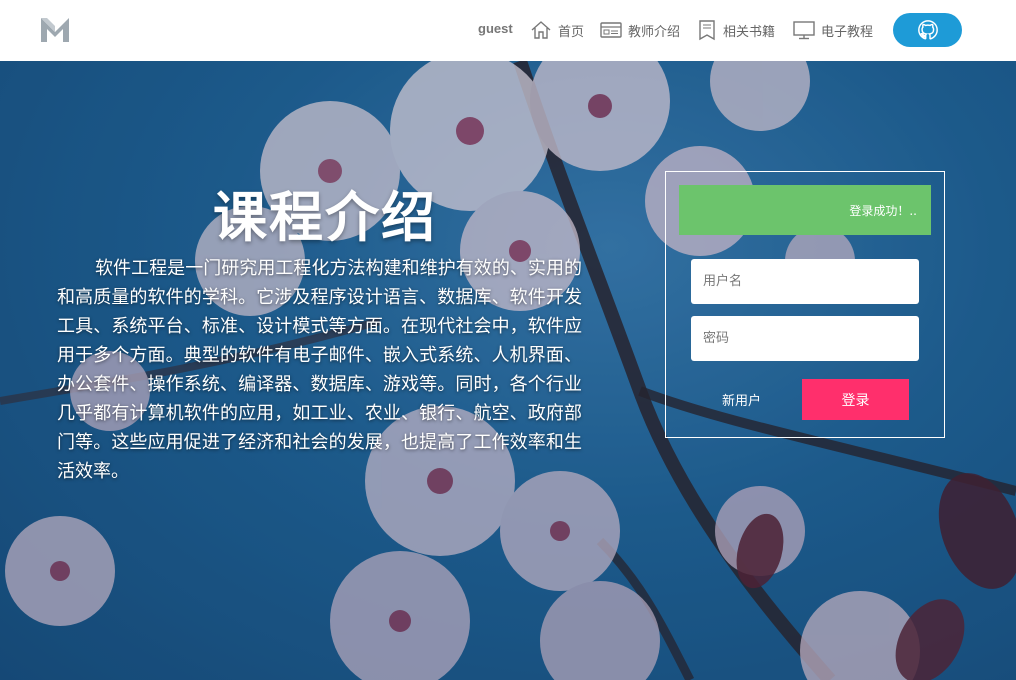  What do you see at coordinates (805, 210) in the screenshot?
I see `login-success-message: 登录成功！..` at bounding box center [805, 210].